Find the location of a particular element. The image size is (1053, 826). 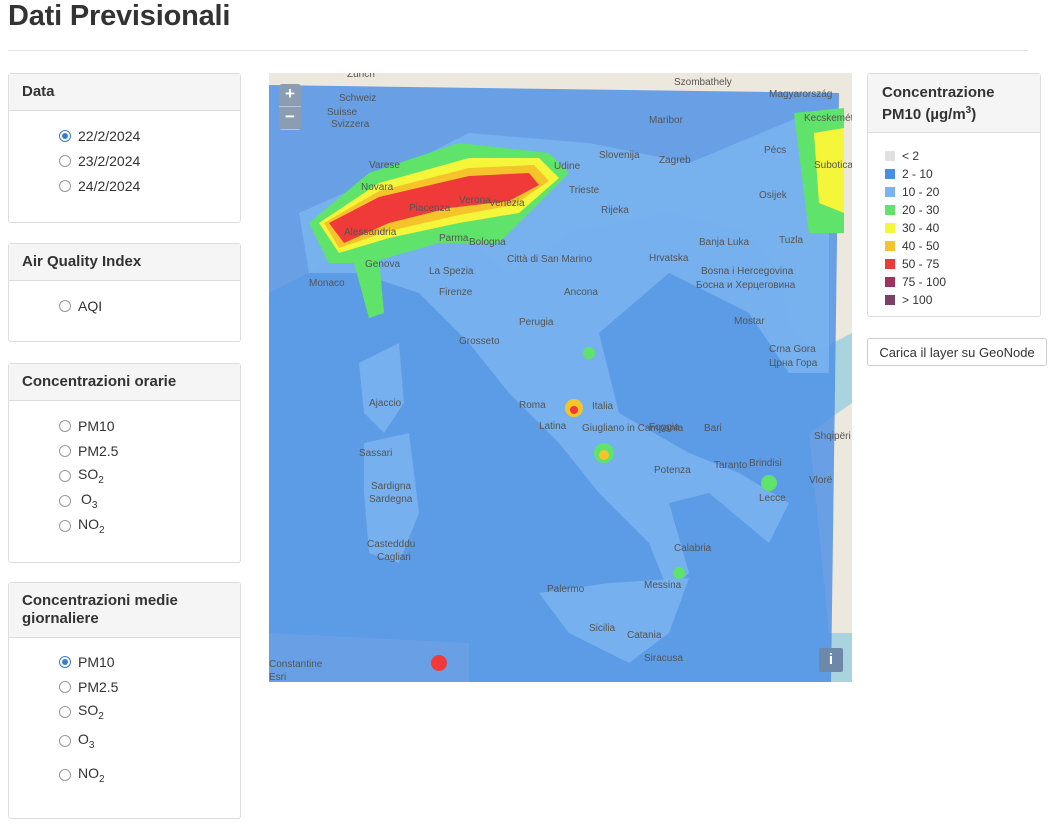

map-place-label: Latina is located at coordinates (553, 426).